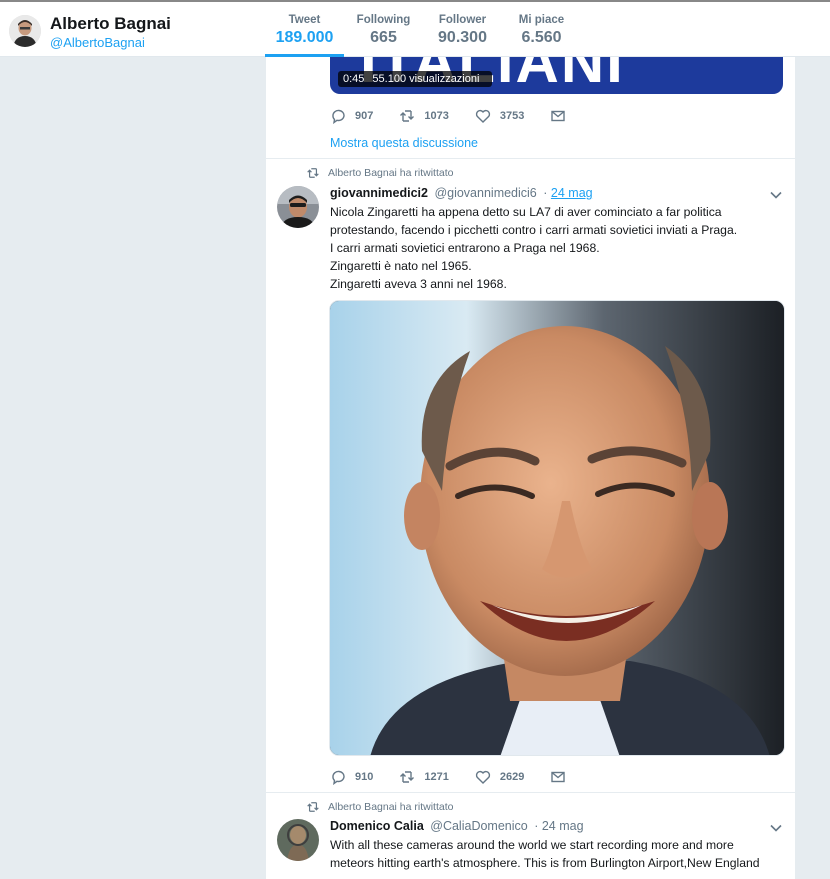  Describe the element at coordinates (462, 20) in the screenshot. I see `stat-label: Follower` at that location.